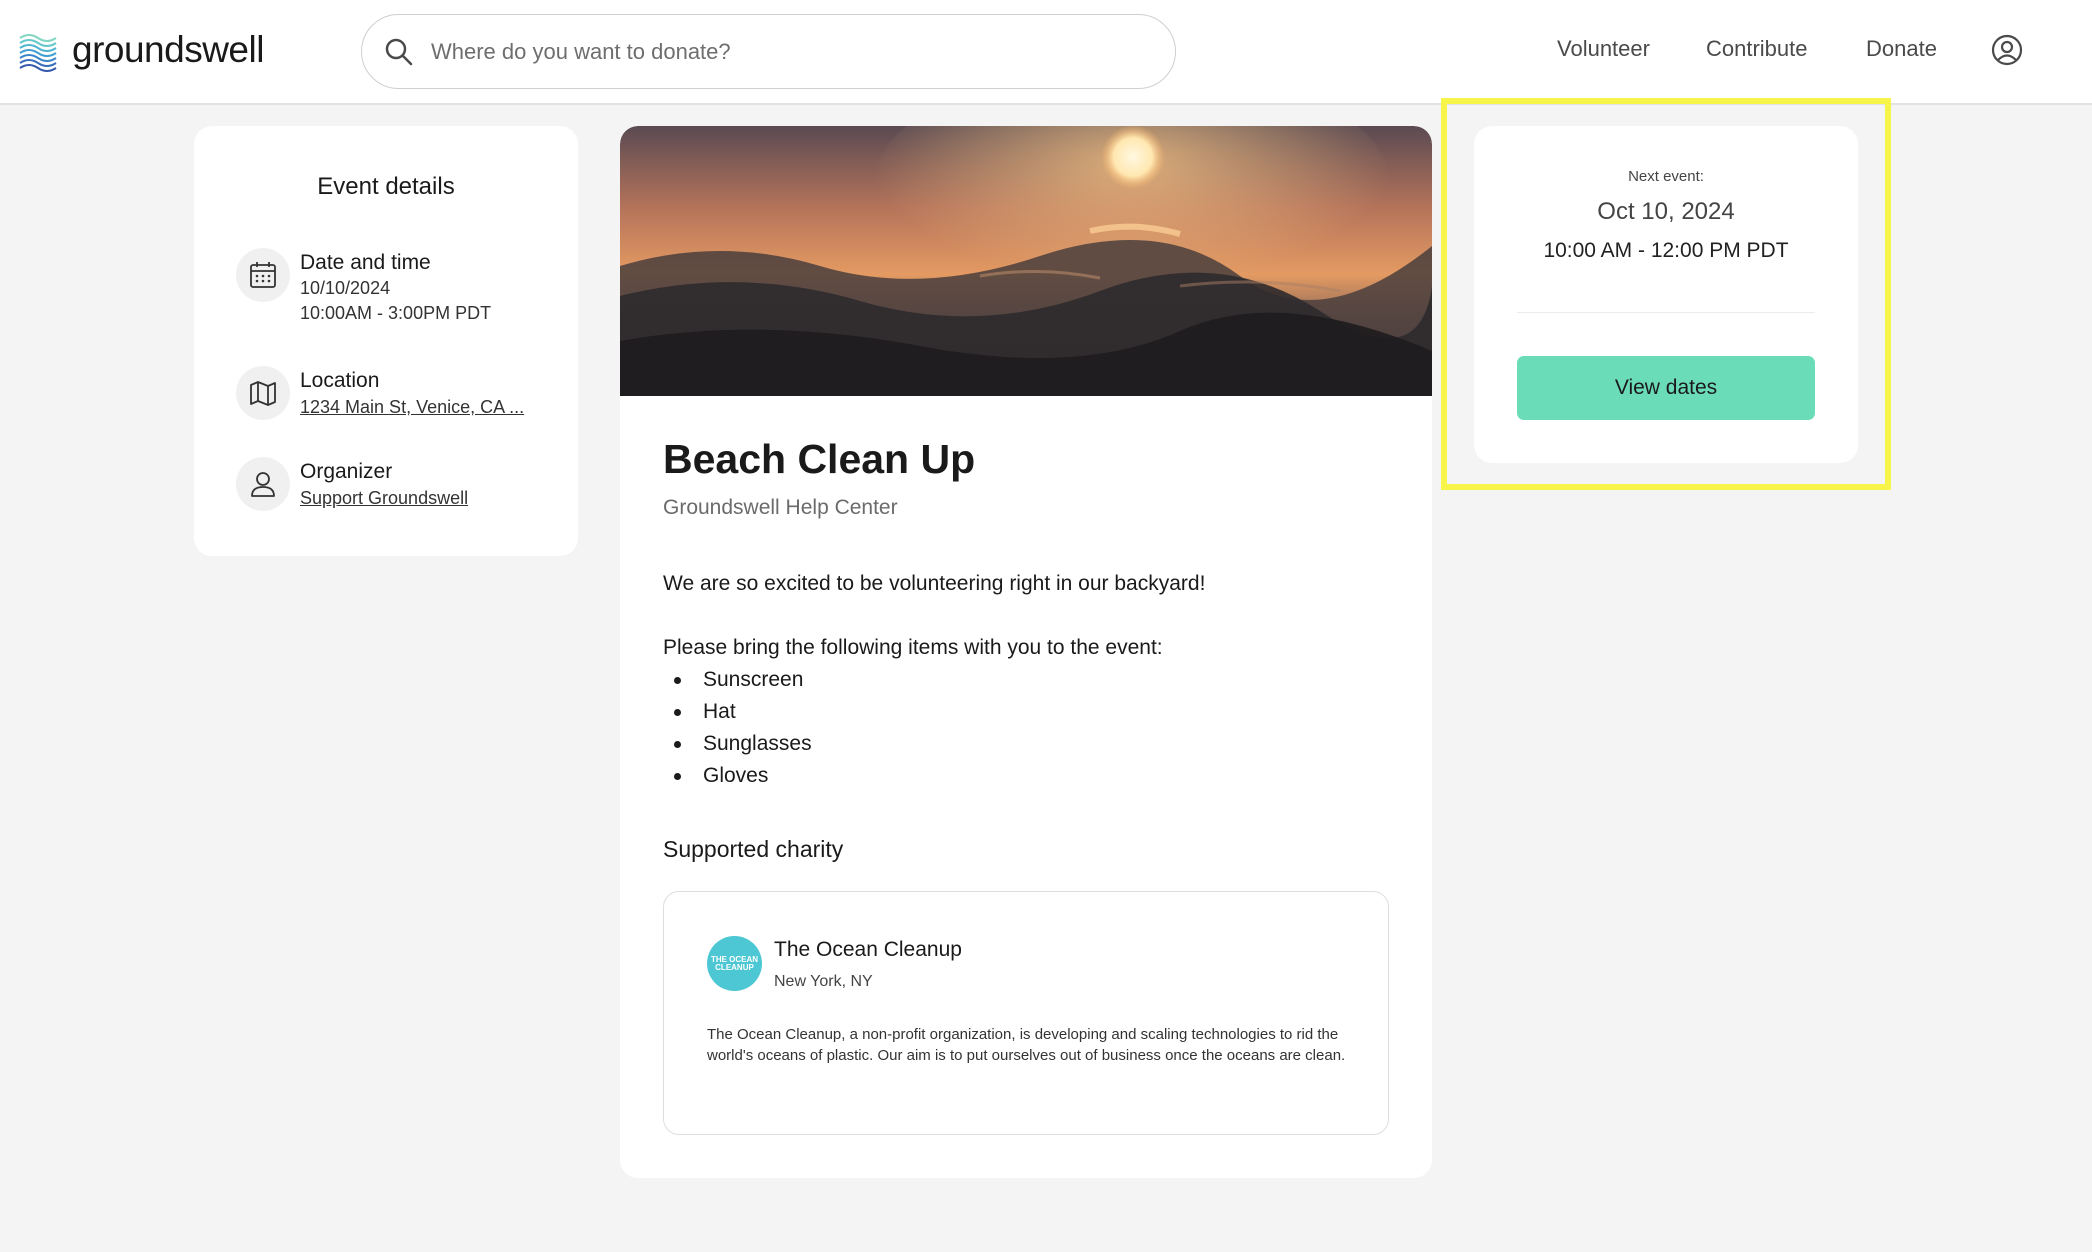 The height and width of the screenshot is (1252, 2092). Describe the element at coordinates (781, 51) in the screenshot. I see `search-input` at that location.